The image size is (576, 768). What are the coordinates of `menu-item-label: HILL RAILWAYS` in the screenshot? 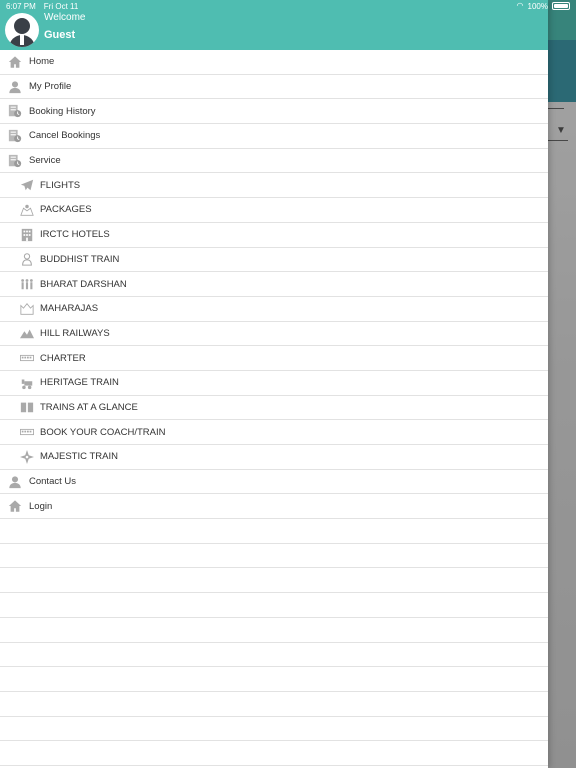 It's located at (75, 333).